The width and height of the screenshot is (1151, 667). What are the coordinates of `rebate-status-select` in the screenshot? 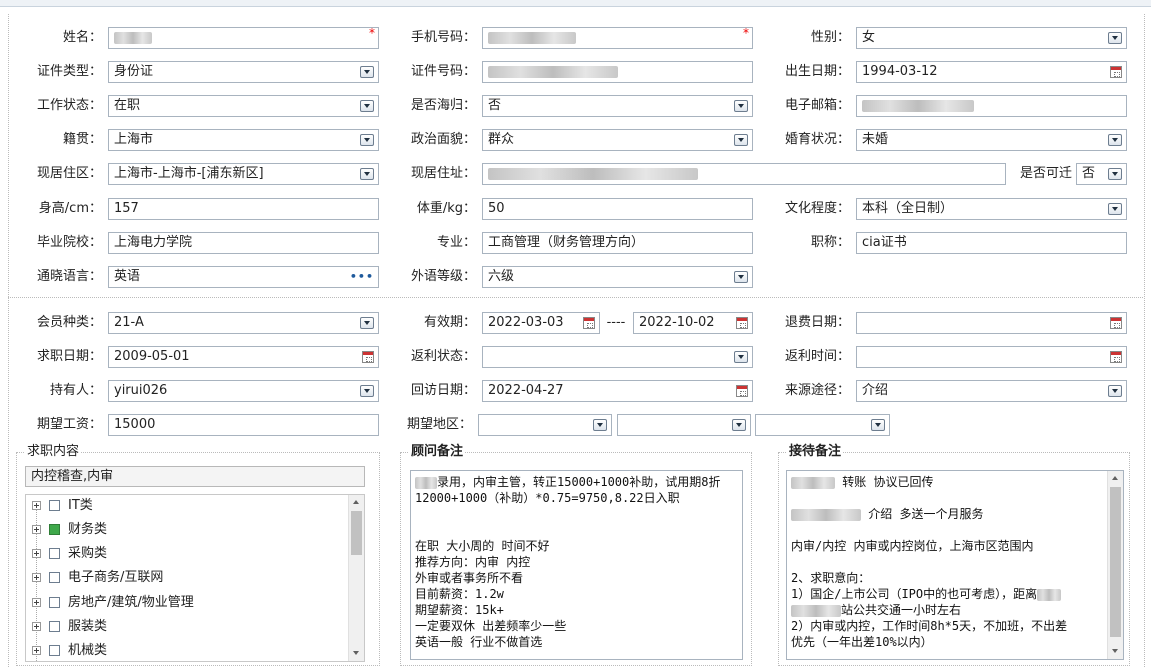 It's located at (617, 357).